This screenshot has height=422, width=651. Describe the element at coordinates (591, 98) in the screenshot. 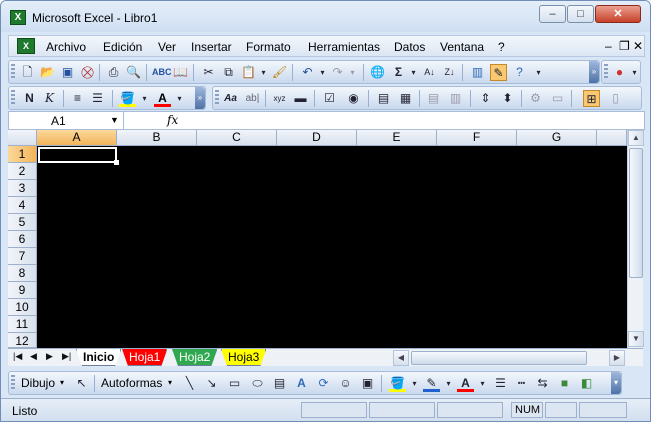

I see `toggle-grid-icon: ⊞` at that location.